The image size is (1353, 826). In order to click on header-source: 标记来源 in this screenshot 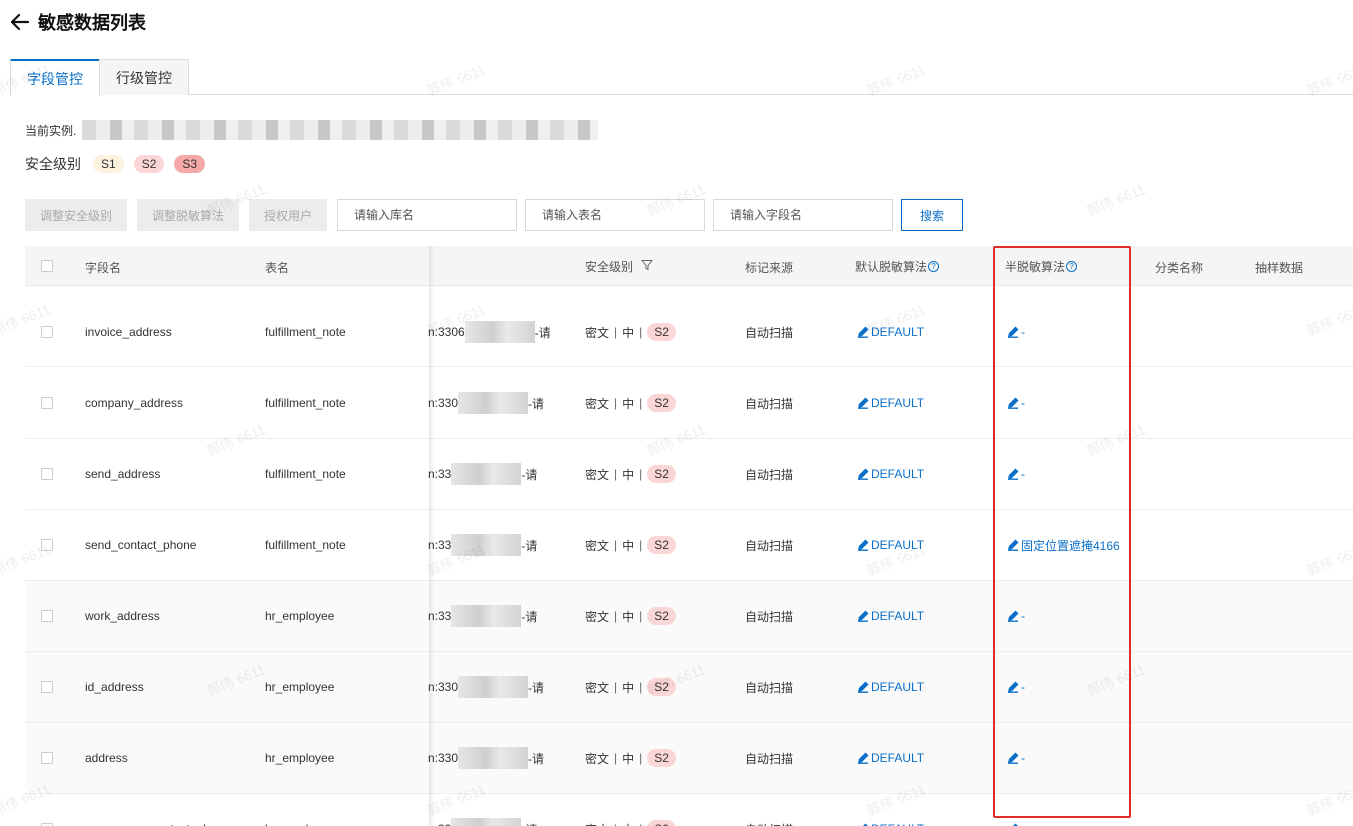, I will do `click(769, 268)`.